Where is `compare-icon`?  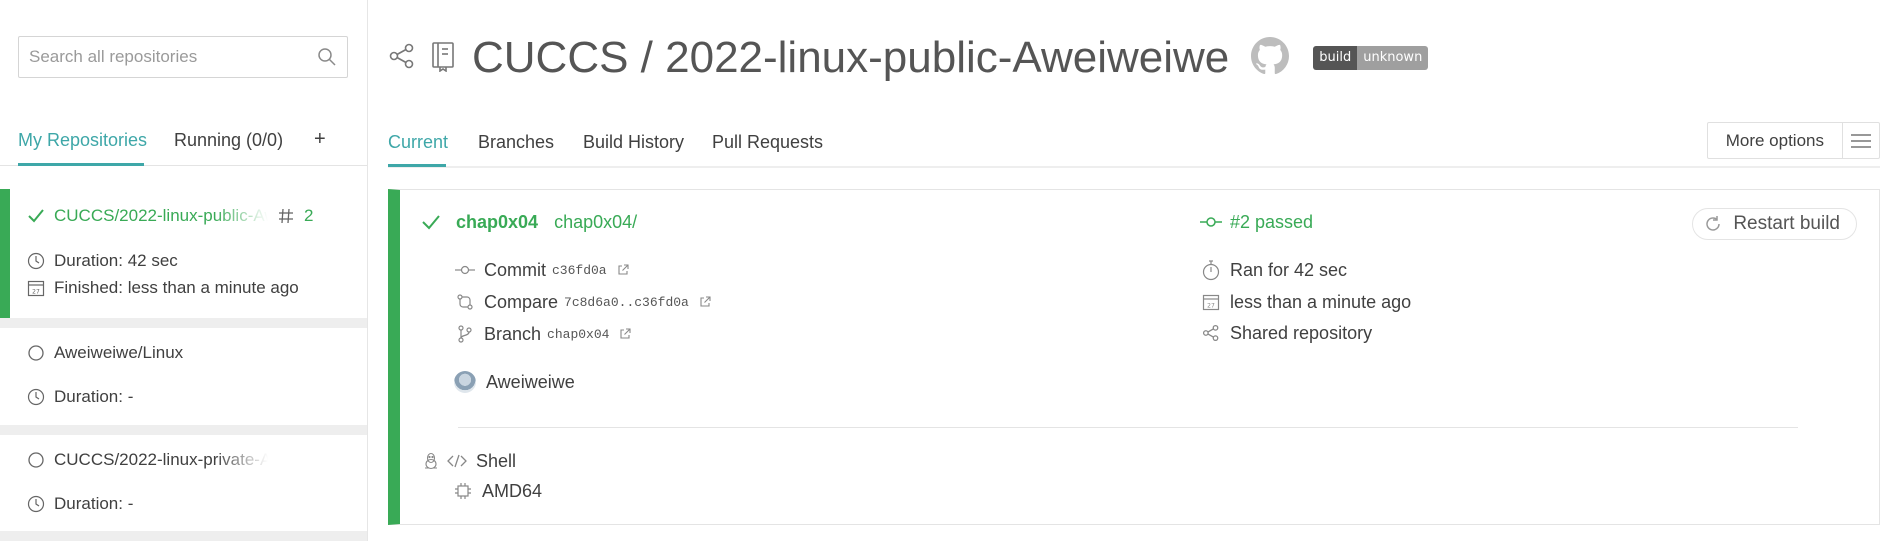 compare-icon is located at coordinates (465, 302).